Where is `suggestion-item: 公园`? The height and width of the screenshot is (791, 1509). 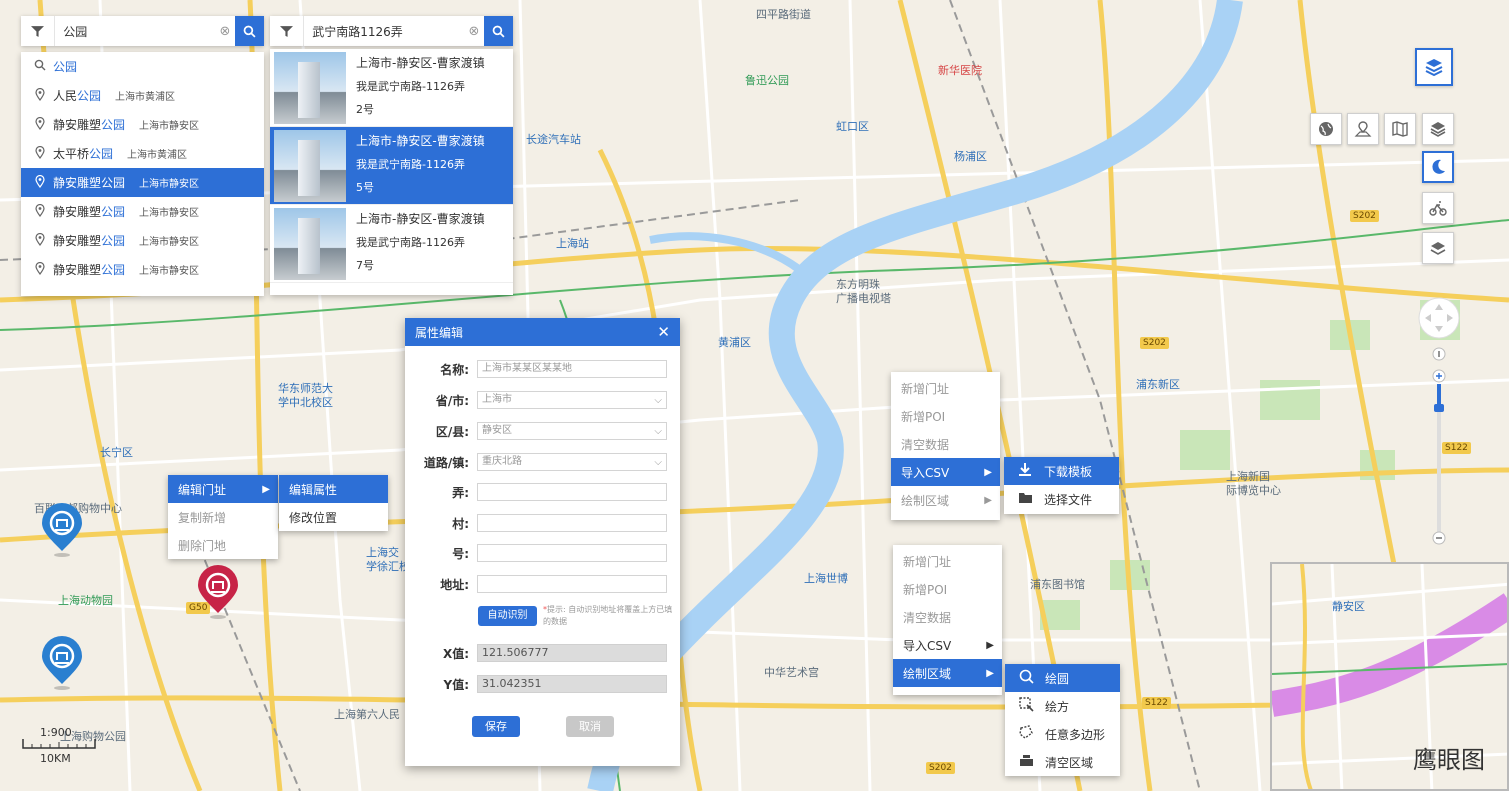 suggestion-item: 公园 is located at coordinates (142, 66).